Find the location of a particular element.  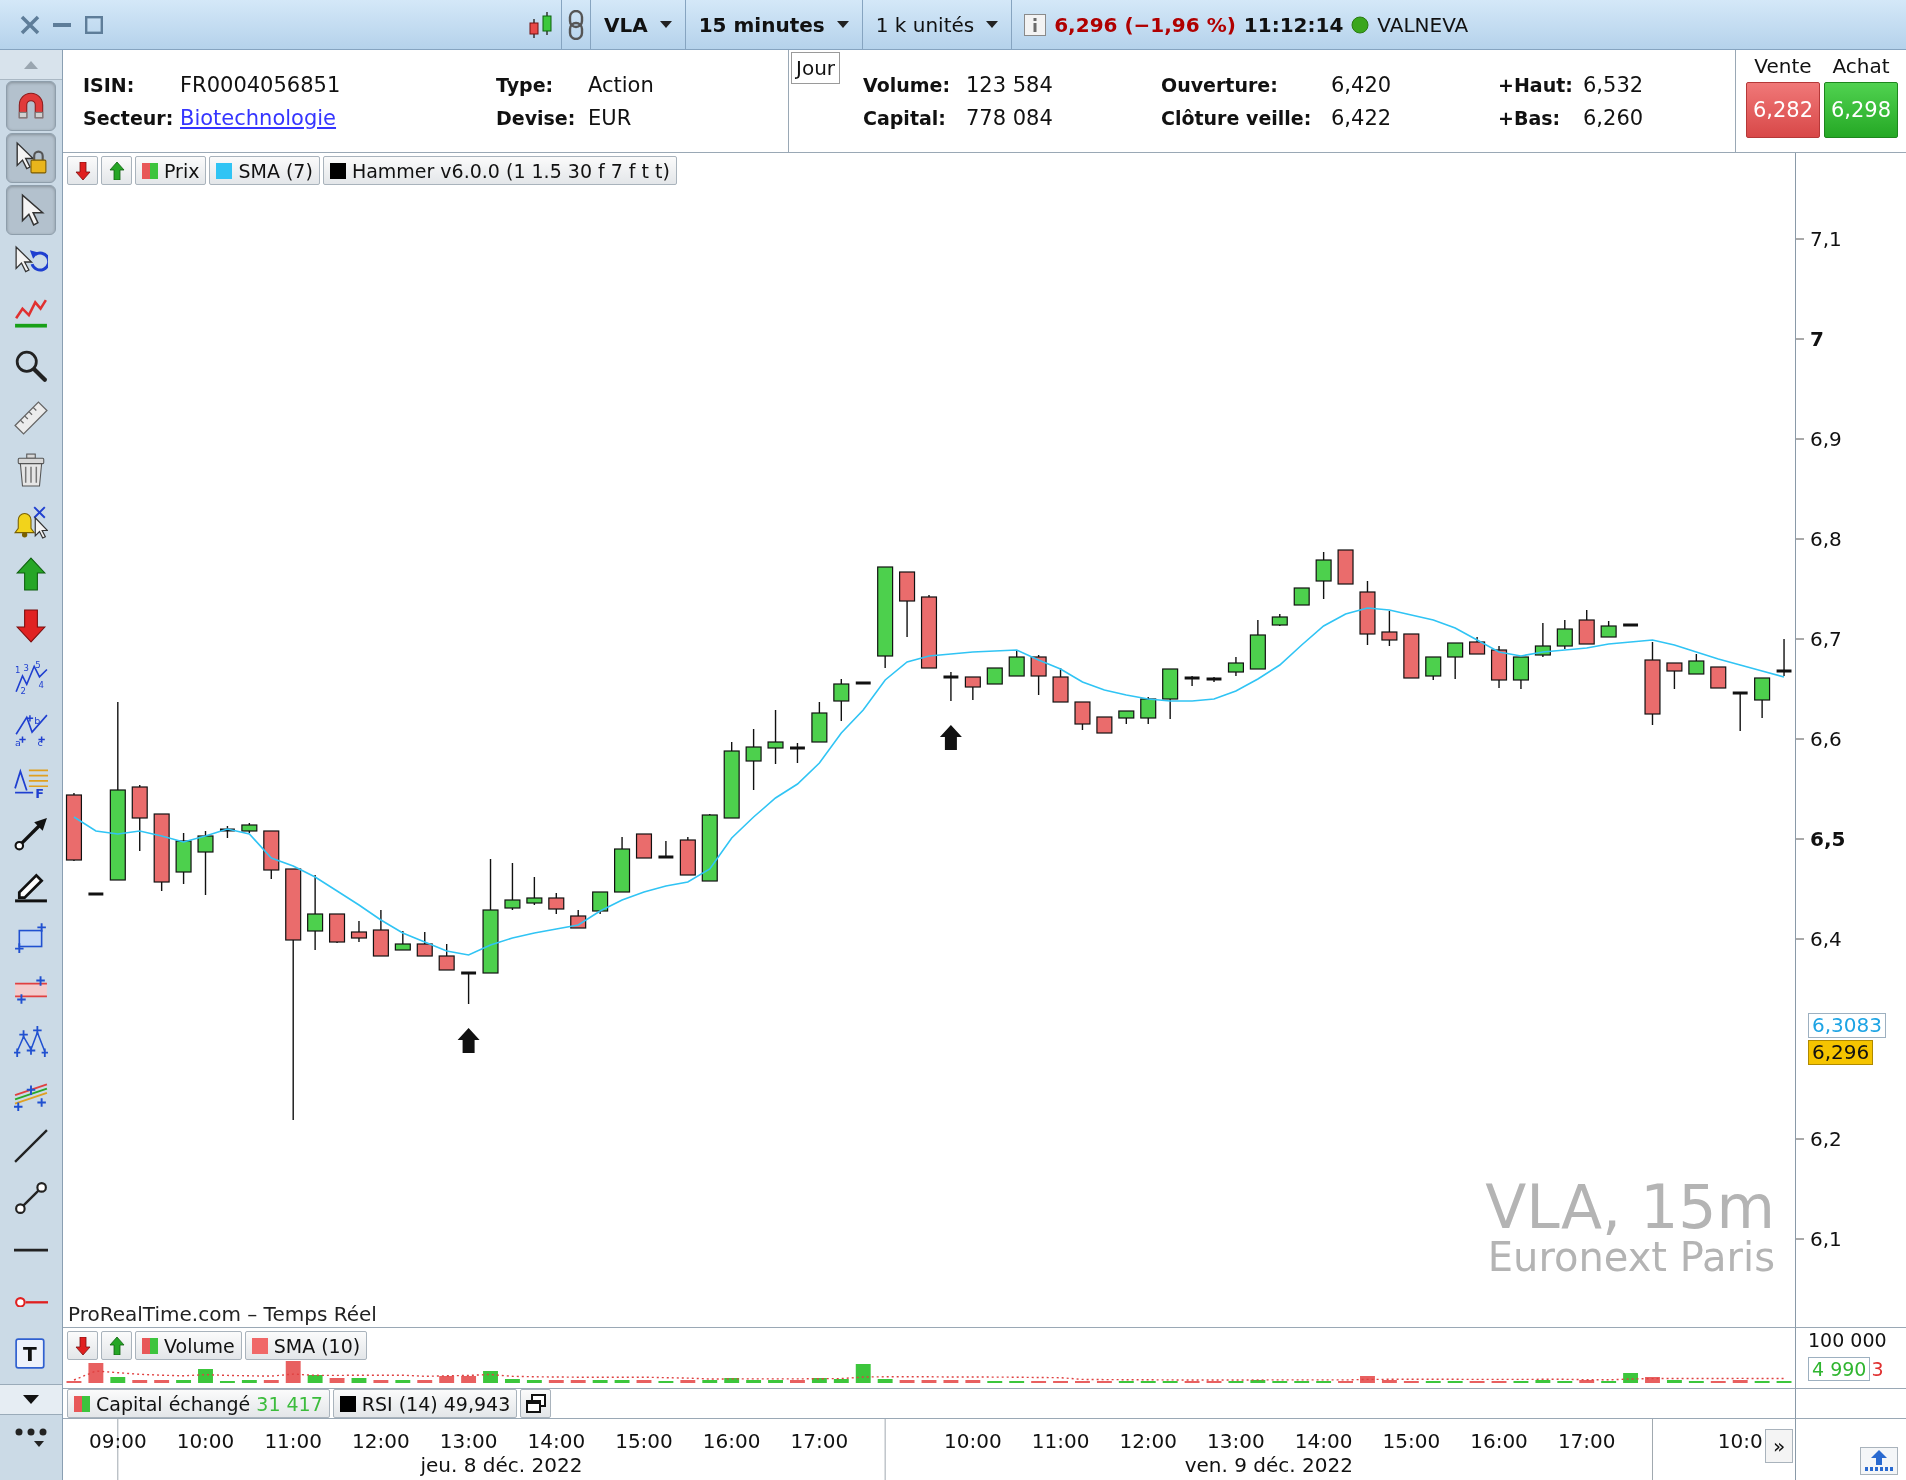

field-label: Ouverture: is located at coordinates (1219, 84).